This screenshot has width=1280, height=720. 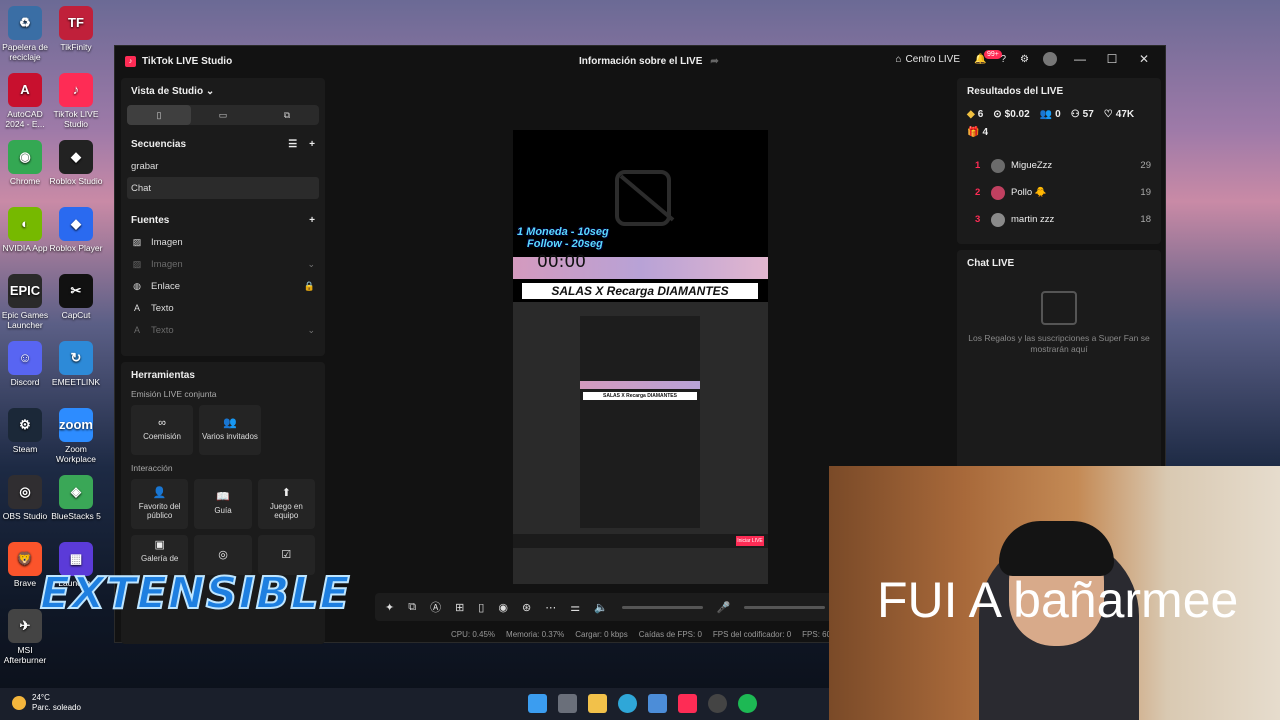 I want to click on desktop-icon: ♻ Papelera de reciclaje, so click(x=26, y=34).